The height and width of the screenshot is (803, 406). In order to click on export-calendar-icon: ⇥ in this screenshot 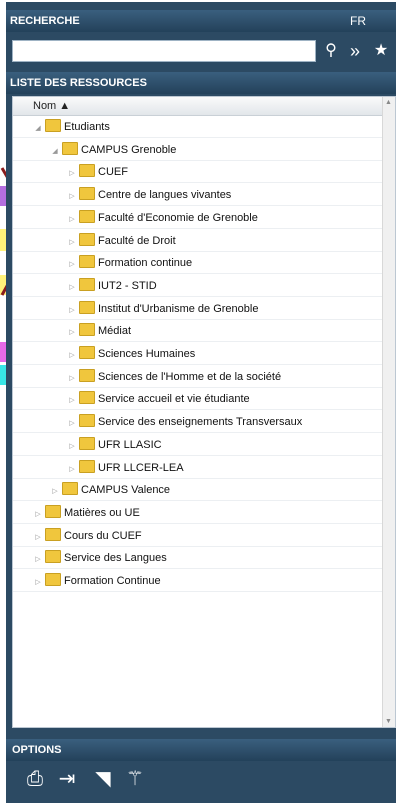, I will do `click(67, 779)`.